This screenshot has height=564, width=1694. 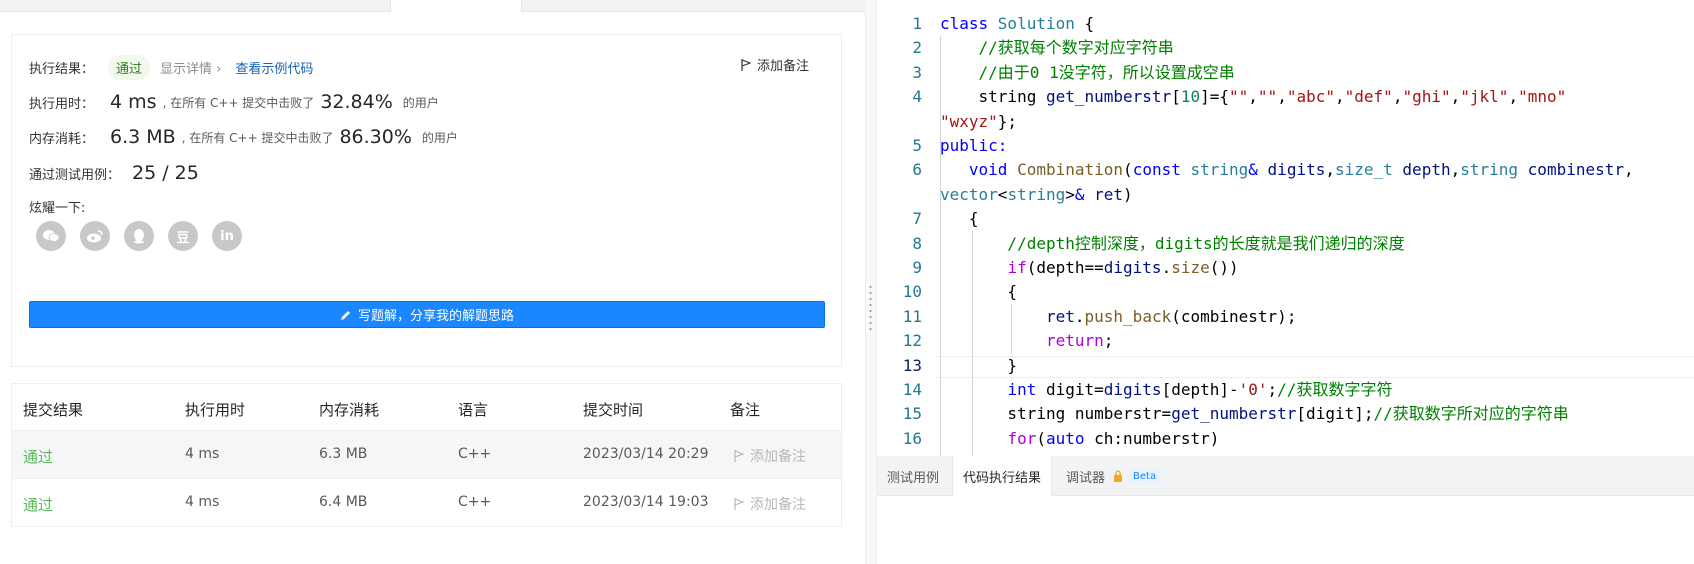 What do you see at coordinates (613, 410) in the screenshot?
I see `header-time: 提交时间` at bounding box center [613, 410].